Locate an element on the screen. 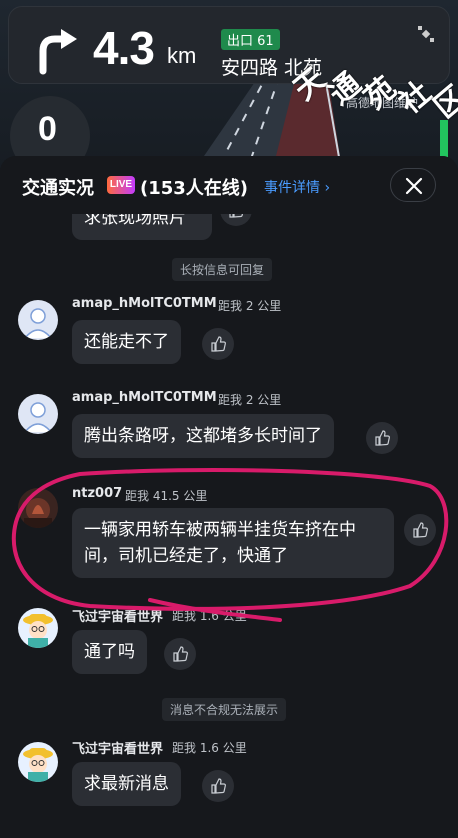 This screenshot has width=458, height=838. live-badge: LIVE is located at coordinates (121, 185).